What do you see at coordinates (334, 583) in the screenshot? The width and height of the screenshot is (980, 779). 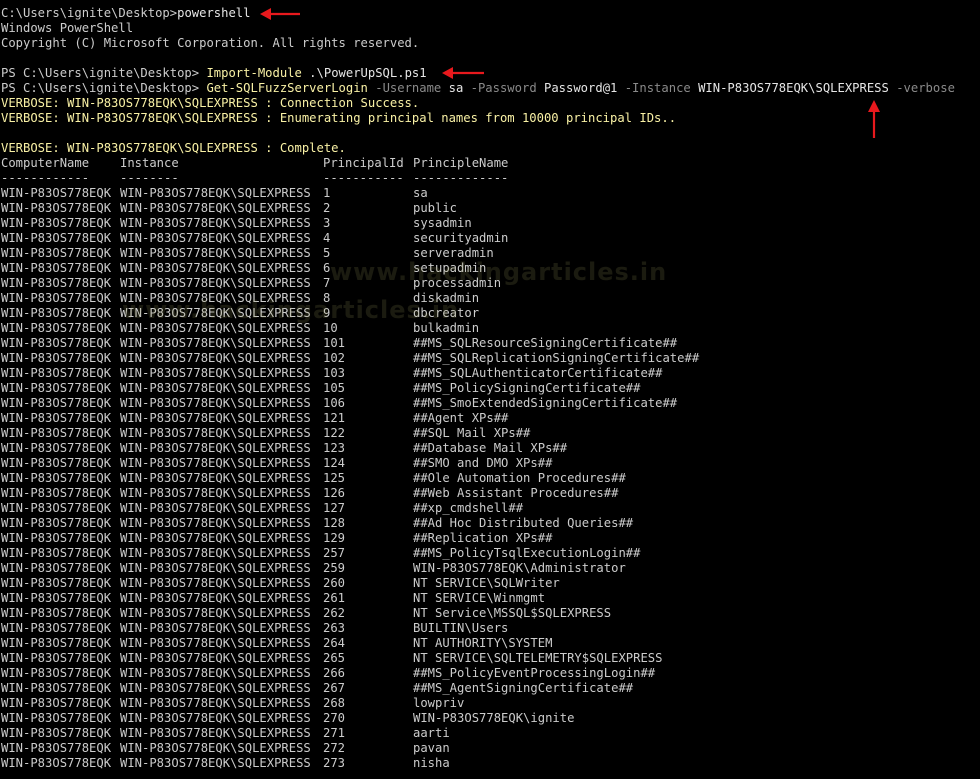 I see `cell-principalid: 260` at bounding box center [334, 583].